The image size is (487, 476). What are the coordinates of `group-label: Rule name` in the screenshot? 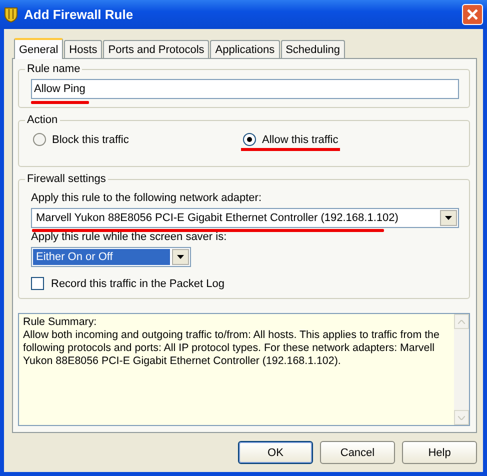 It's located at (54, 69).